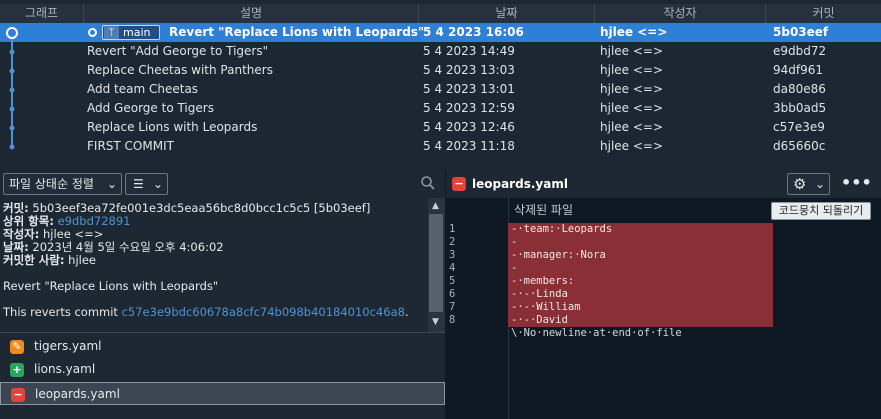  Describe the element at coordinates (452, 294) in the screenshot. I see `line-number: 6` at that location.